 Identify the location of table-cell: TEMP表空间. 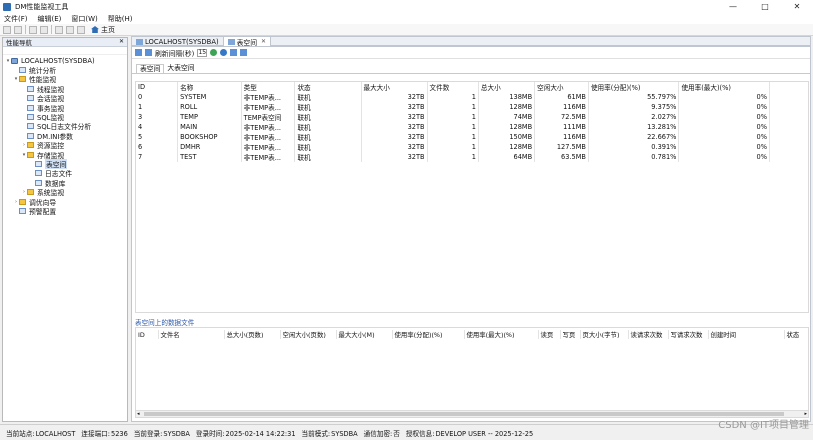
(268, 117).